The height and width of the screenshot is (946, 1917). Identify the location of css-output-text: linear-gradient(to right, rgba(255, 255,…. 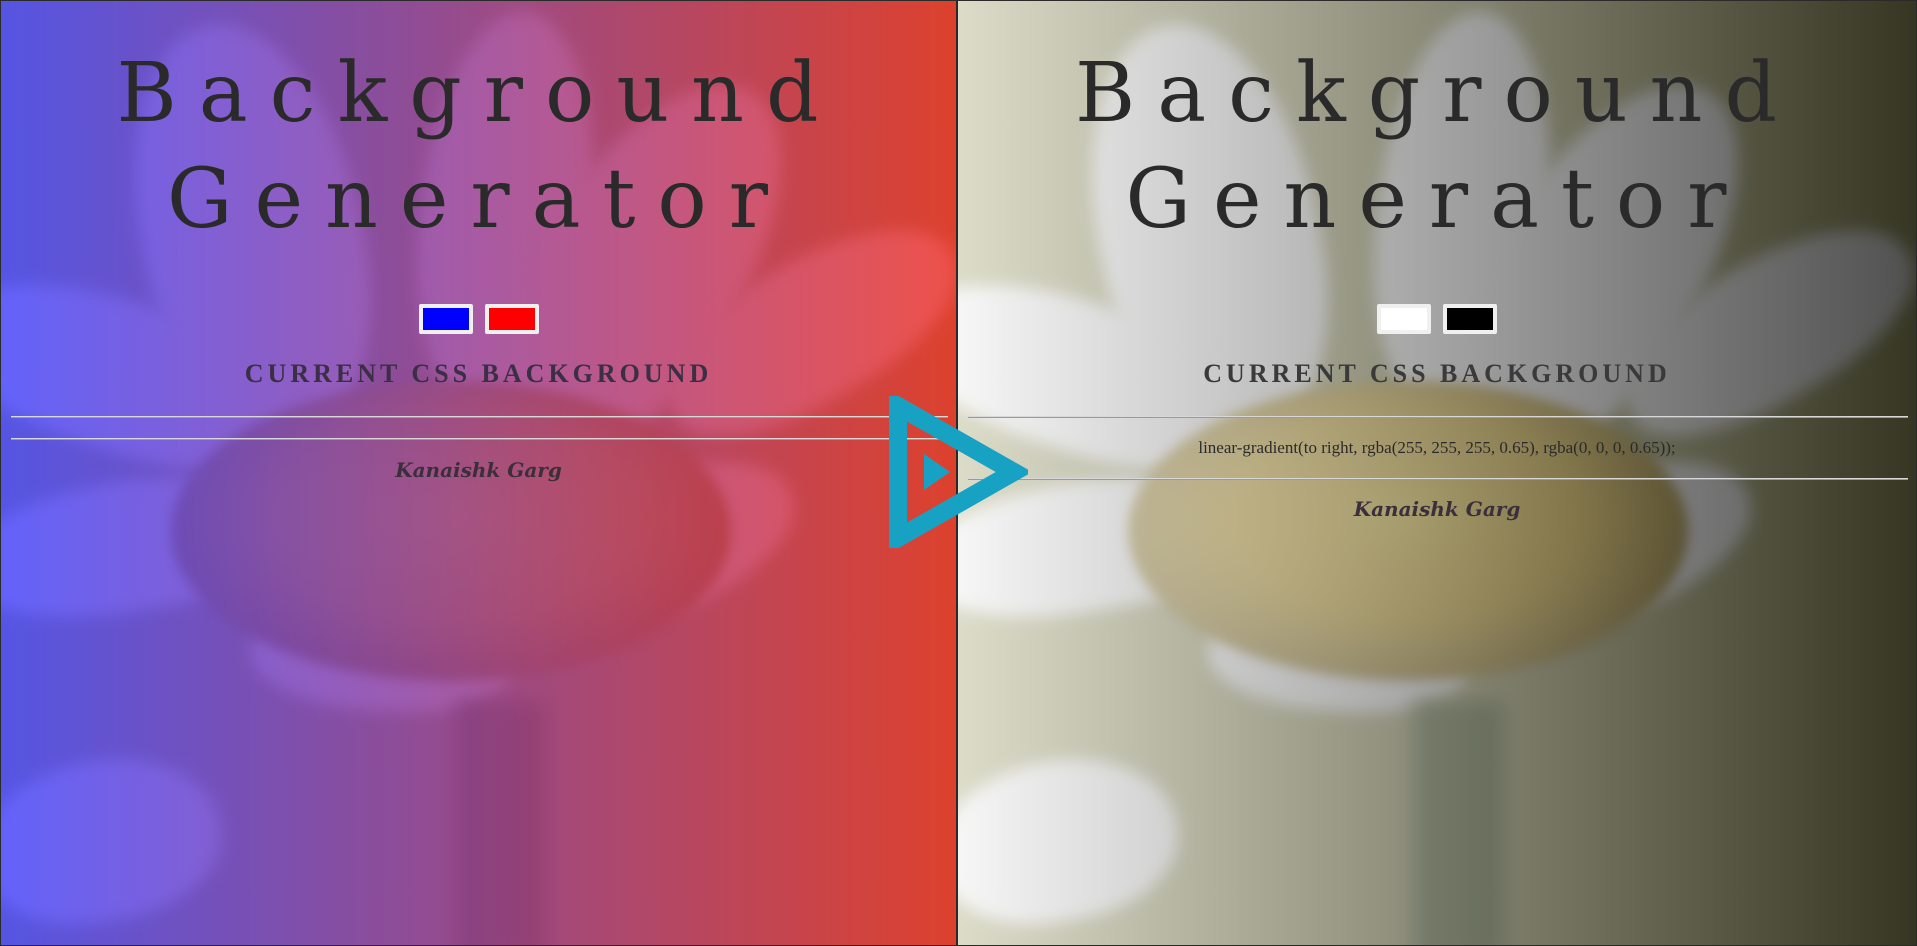
(1437, 447).